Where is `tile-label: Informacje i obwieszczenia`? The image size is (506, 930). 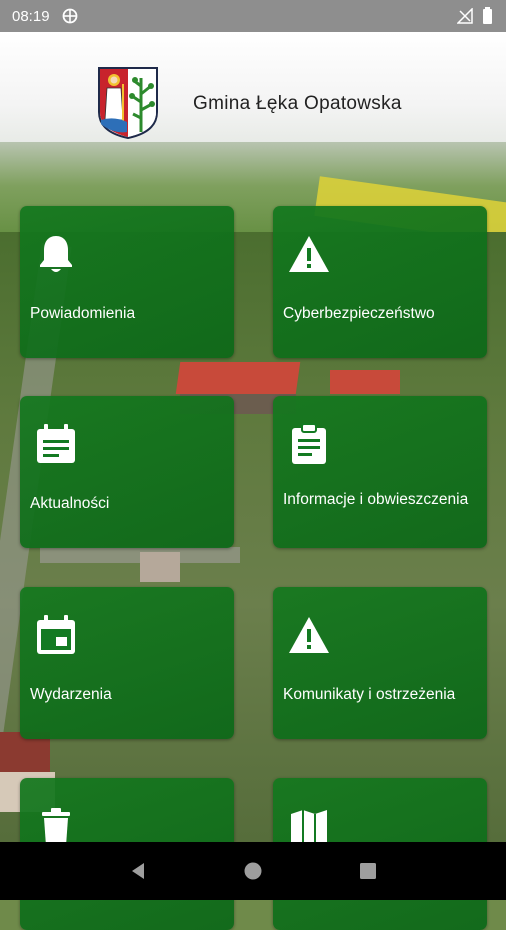
tile-label: Informacje i obwieszczenia is located at coordinates (376, 499).